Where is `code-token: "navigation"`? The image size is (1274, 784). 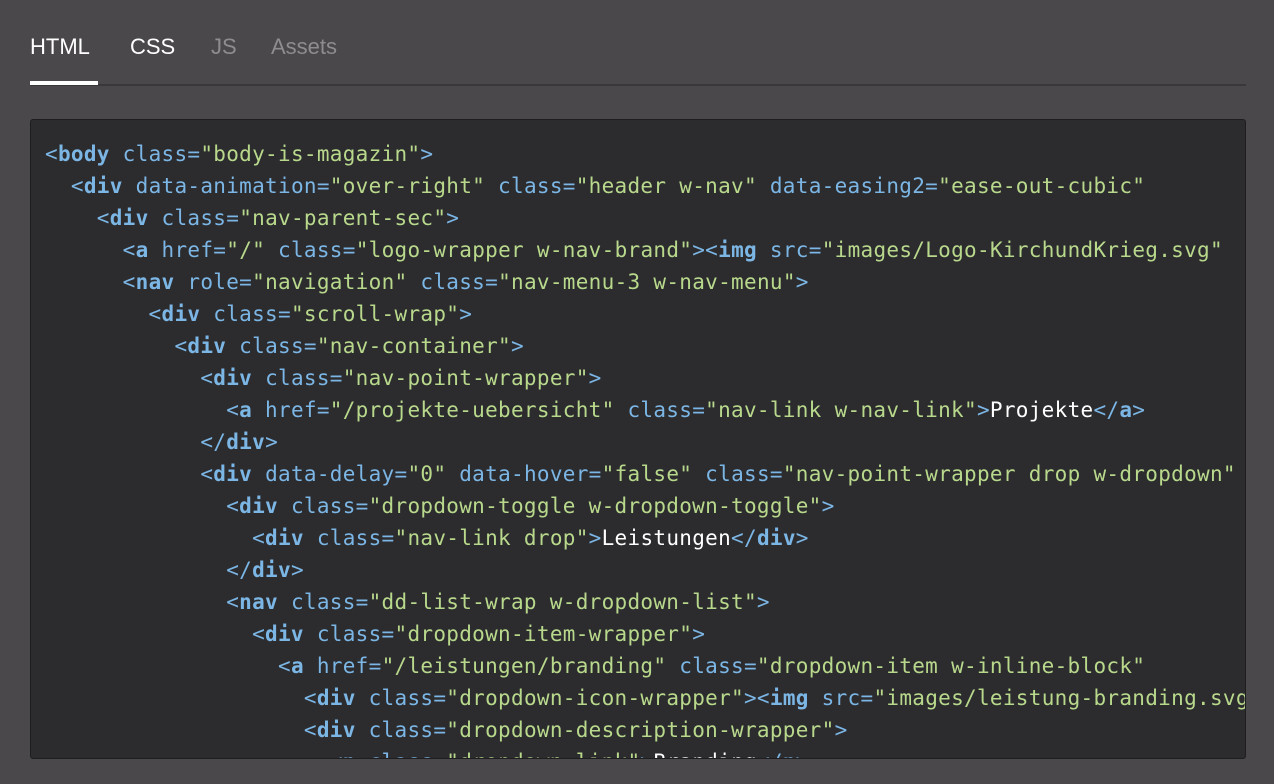 code-token: "navigation" is located at coordinates (330, 282).